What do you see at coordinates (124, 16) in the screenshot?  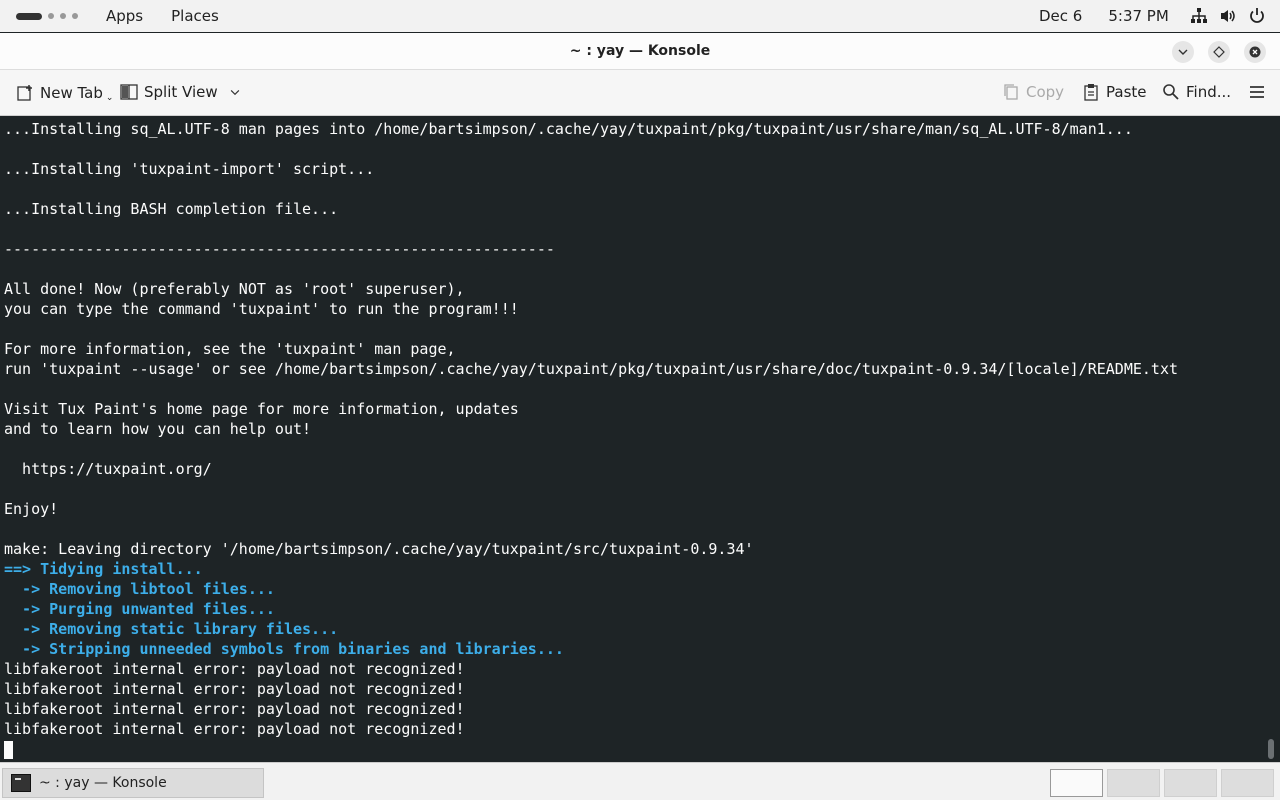 I see `apps-menu: Apps` at bounding box center [124, 16].